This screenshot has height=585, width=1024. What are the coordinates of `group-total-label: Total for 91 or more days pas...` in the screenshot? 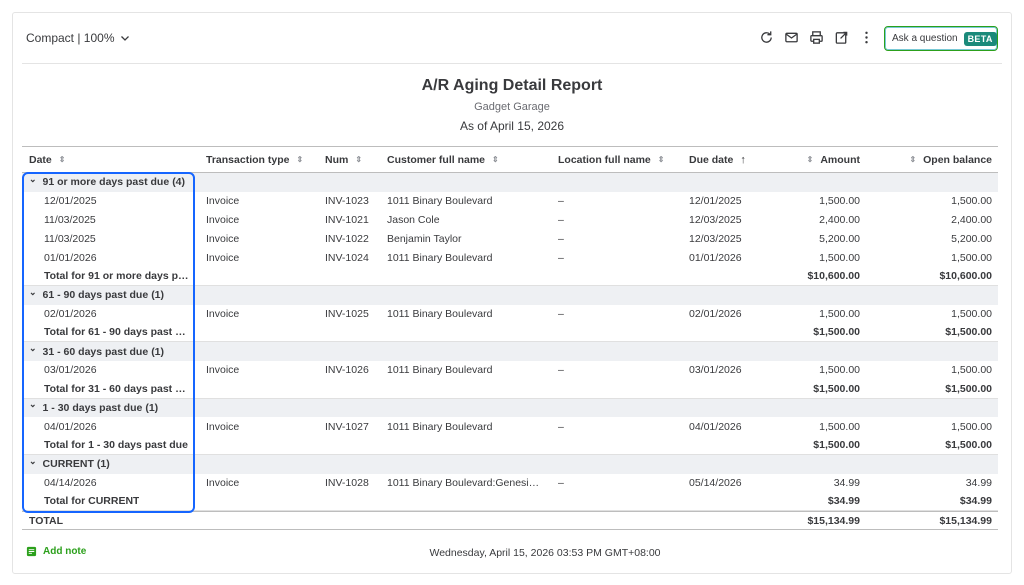 It's located at (120, 276).